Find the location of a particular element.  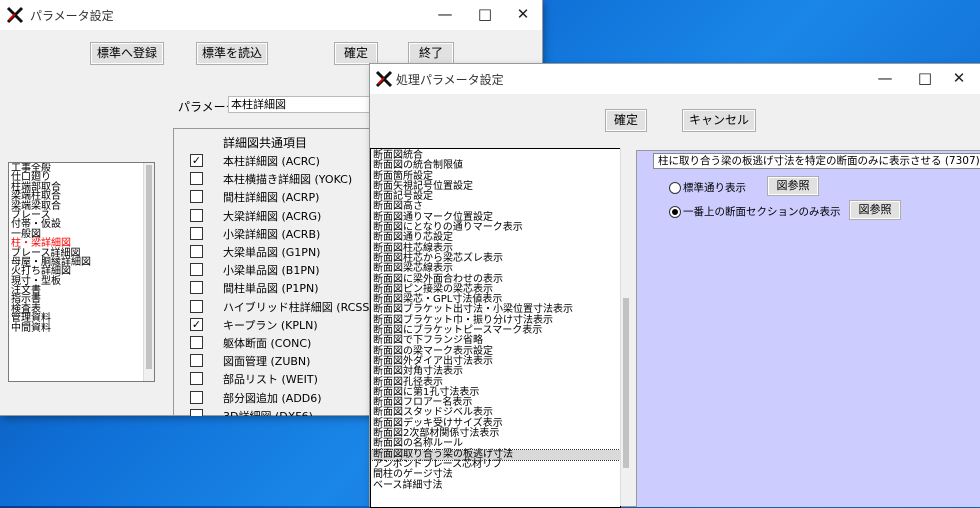

detail-row: 大梁単品図 (G1PN) is located at coordinates (274, 251).